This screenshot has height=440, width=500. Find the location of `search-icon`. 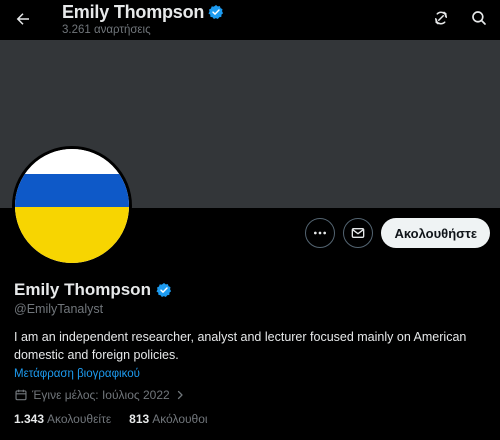

search-icon is located at coordinates (479, 18).